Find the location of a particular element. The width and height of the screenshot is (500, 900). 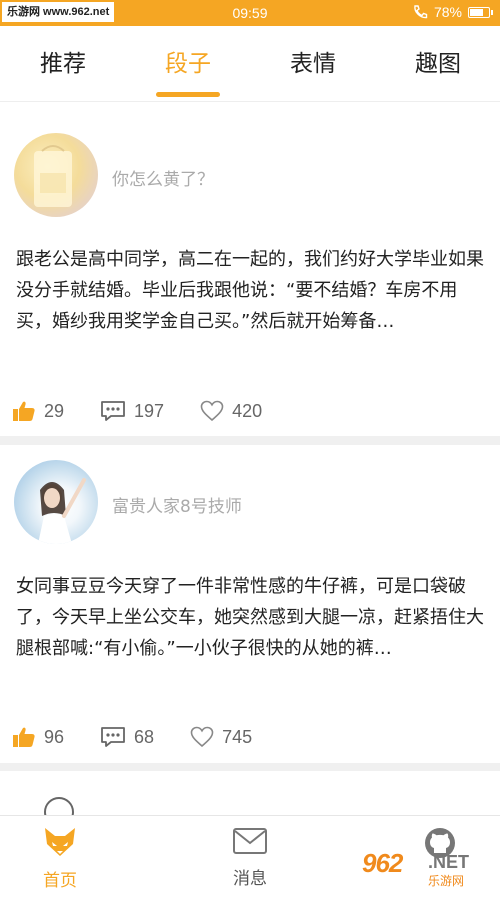

comment-button: 68 is located at coordinates (127, 737).